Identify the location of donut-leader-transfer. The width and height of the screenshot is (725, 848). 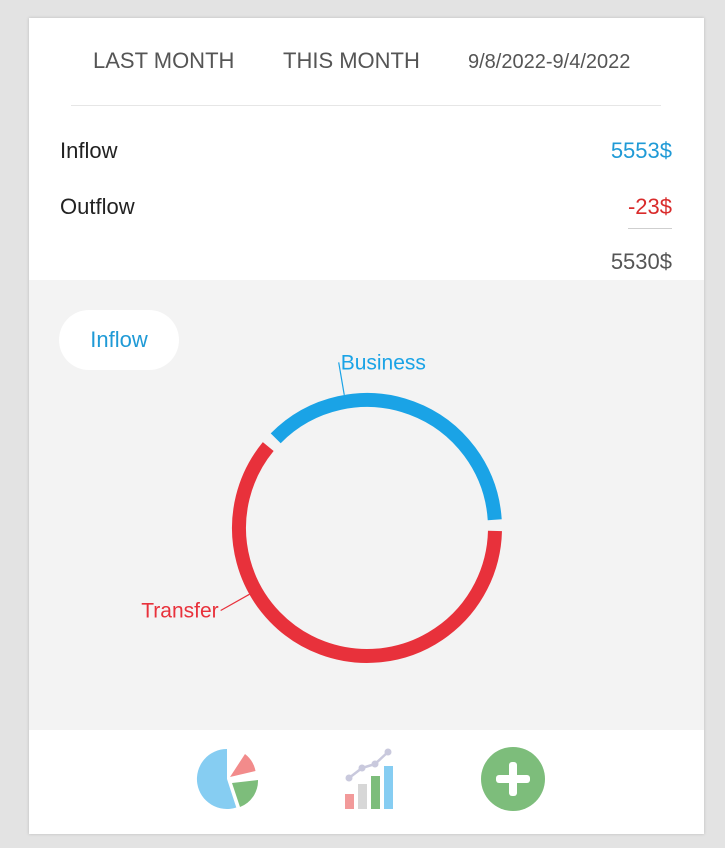
(235, 602).